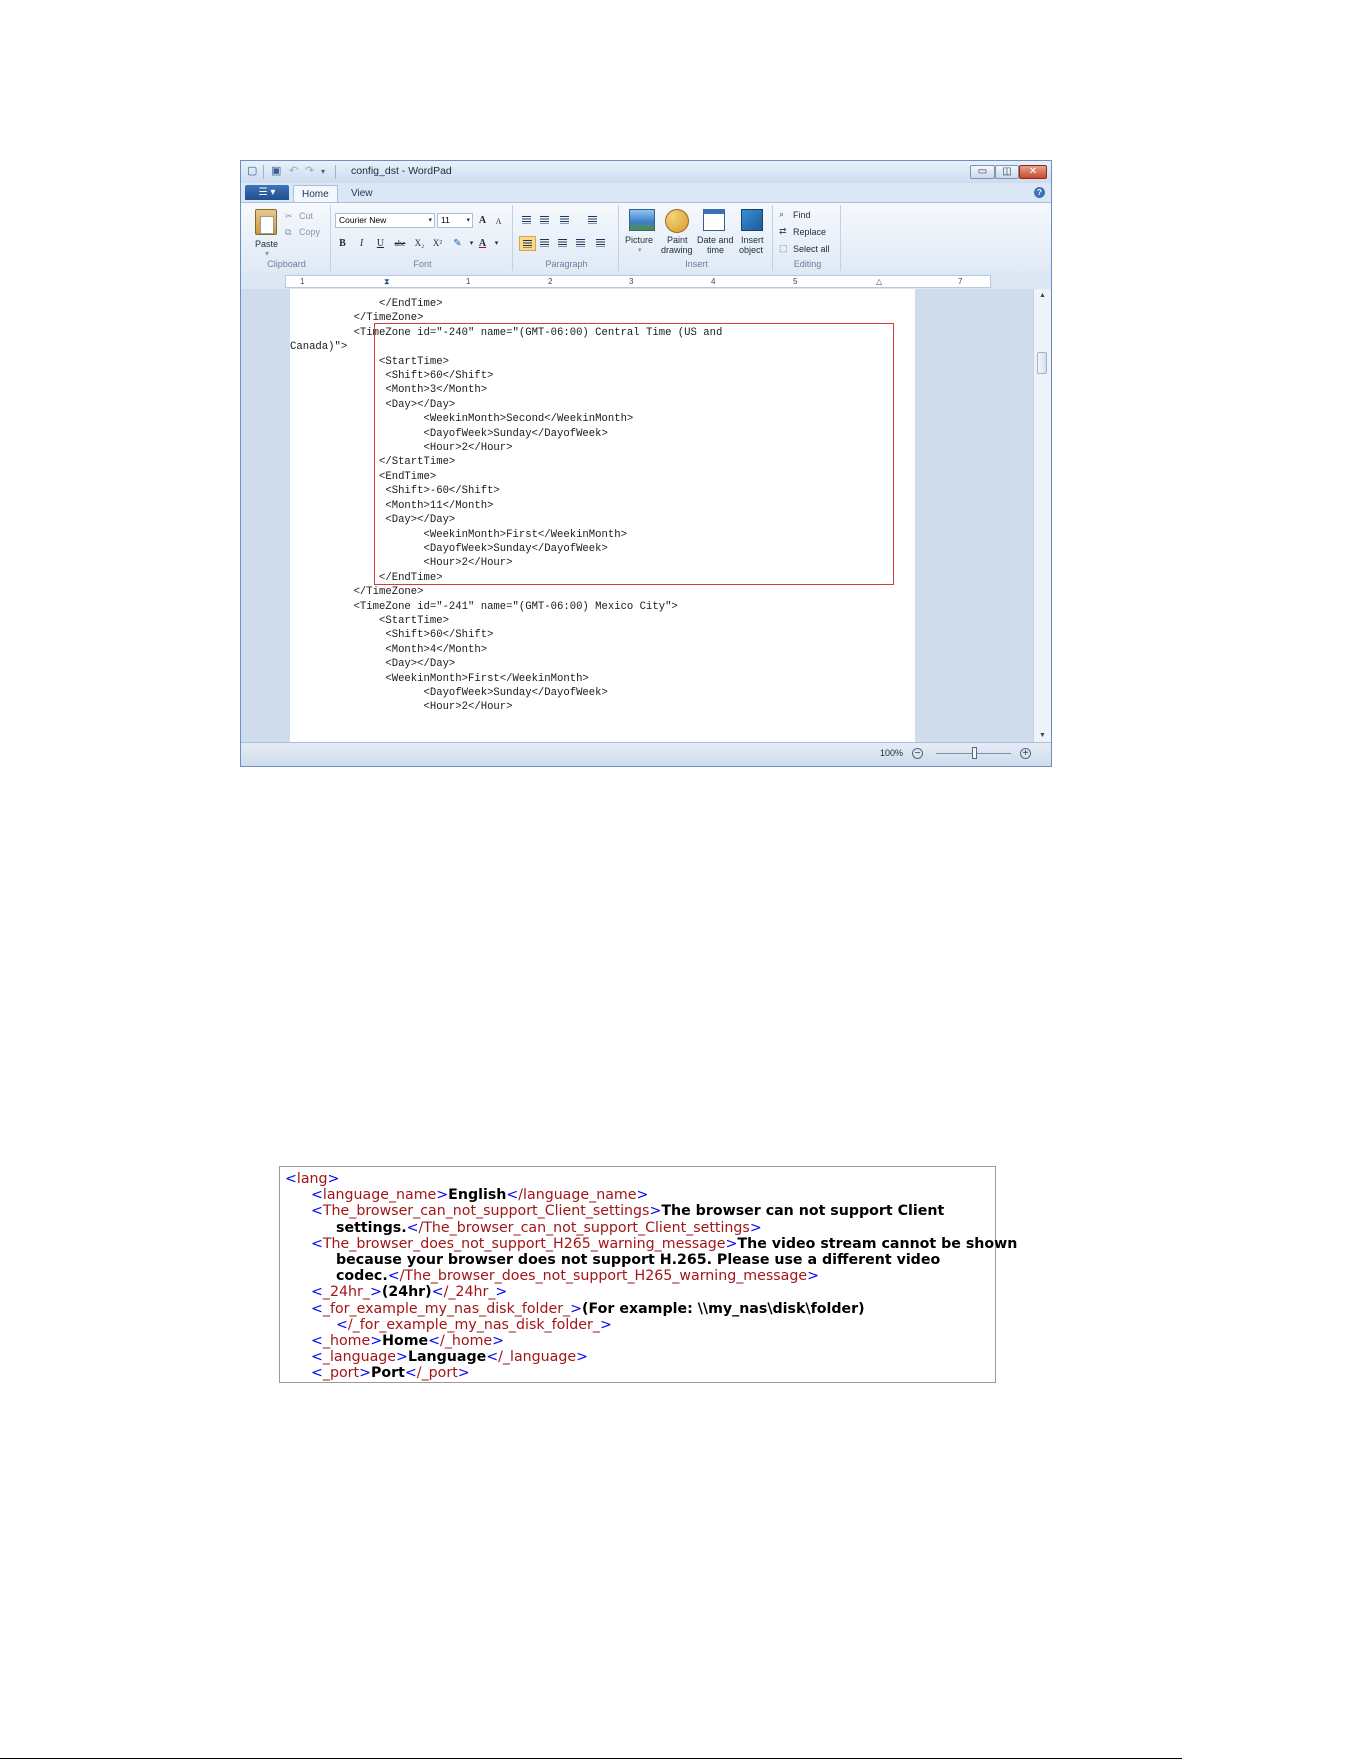 The width and height of the screenshot is (1361, 1761). I want to click on tab-view: View, so click(362, 193).